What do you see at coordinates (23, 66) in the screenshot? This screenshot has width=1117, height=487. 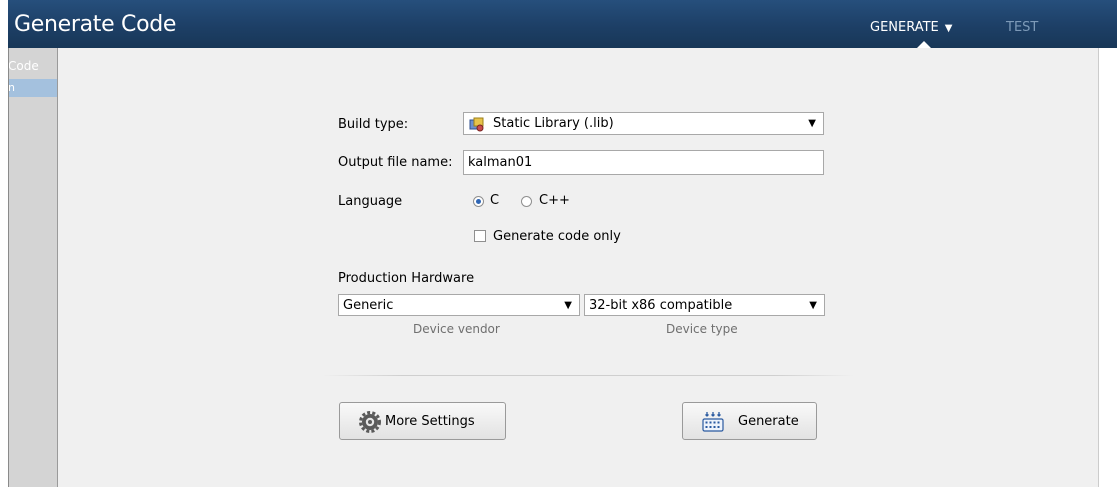 I see `left-sidebar-item-code: Code` at bounding box center [23, 66].